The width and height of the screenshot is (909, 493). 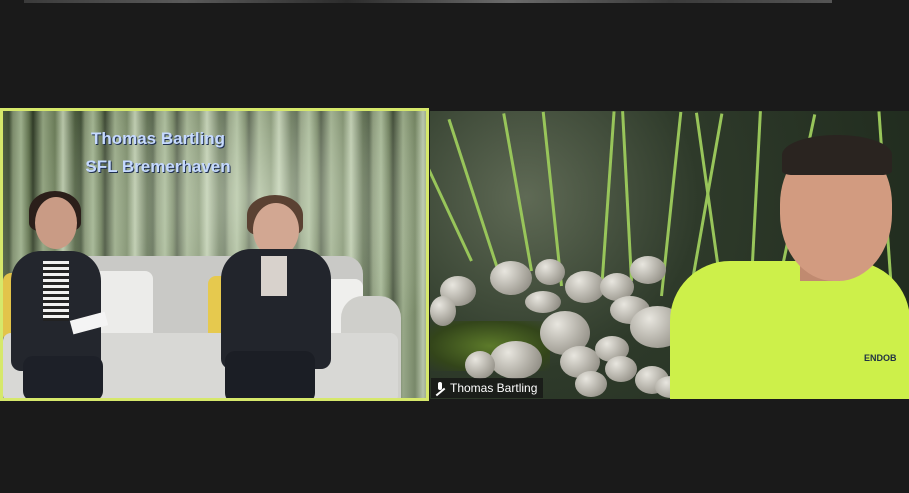 What do you see at coordinates (158, 138) in the screenshot?
I see `overlay-name-text: Thomas Bartling` at bounding box center [158, 138].